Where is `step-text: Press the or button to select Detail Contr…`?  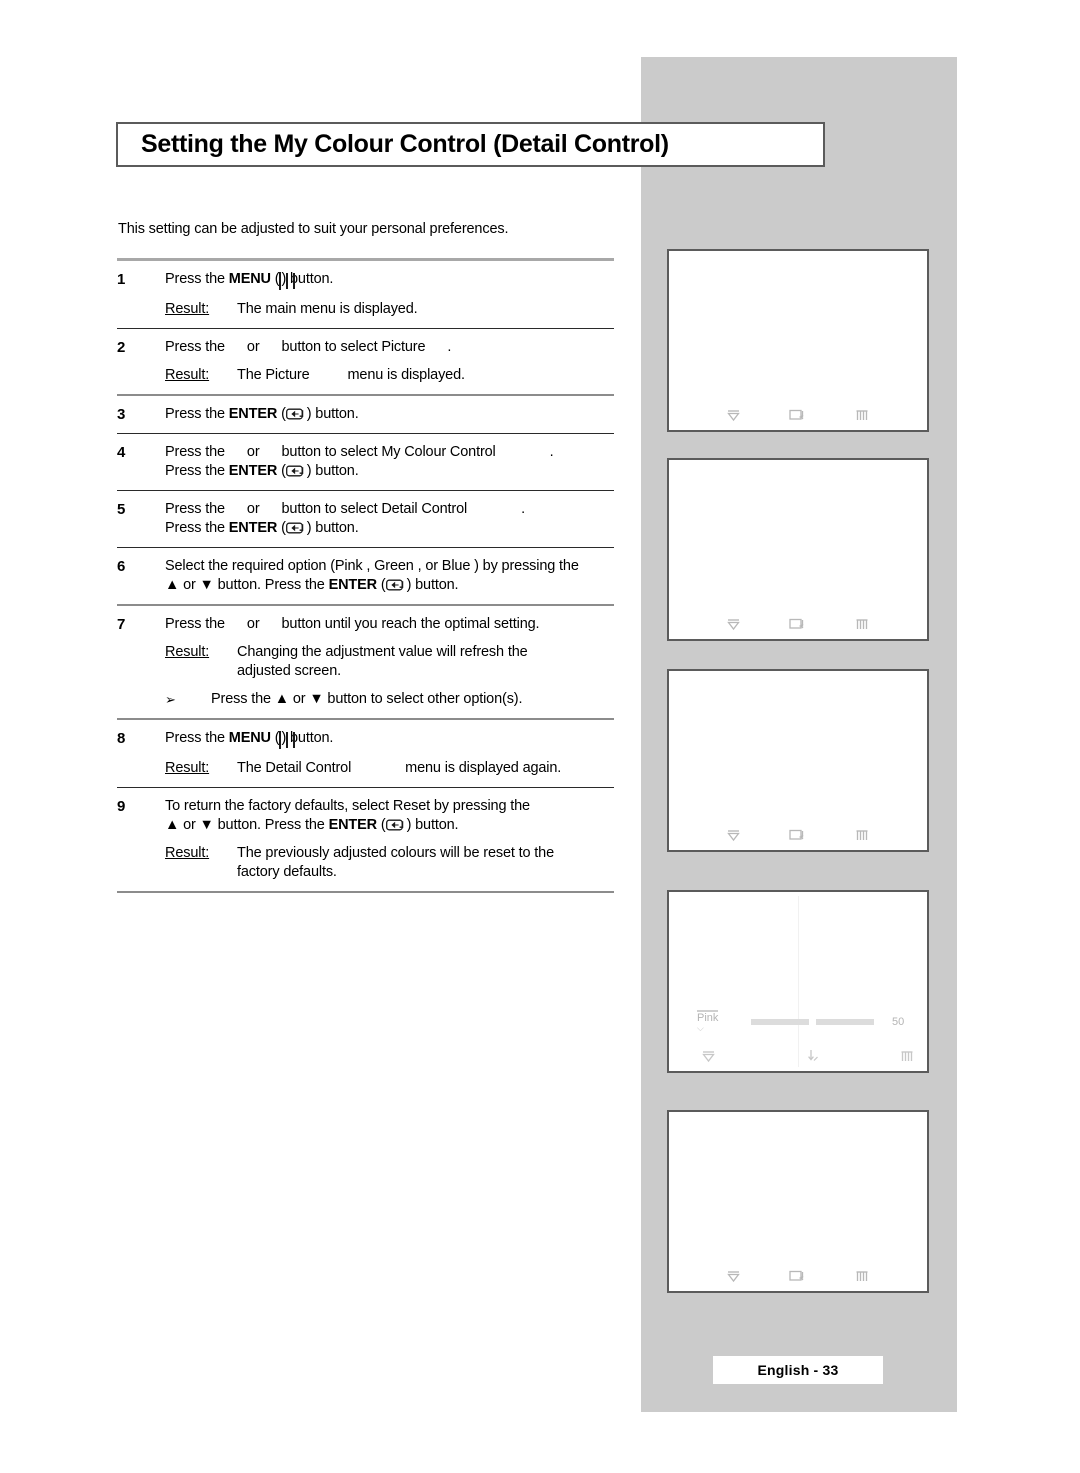
step-text: Press the or button to select Detail Contr… is located at coordinates (345, 518).